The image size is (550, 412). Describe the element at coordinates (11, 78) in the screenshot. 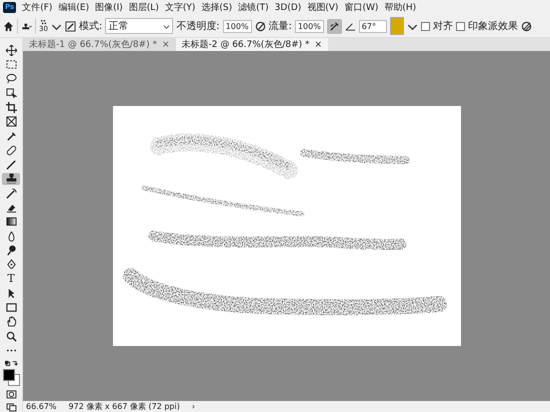

I see `lasso-icon` at that location.